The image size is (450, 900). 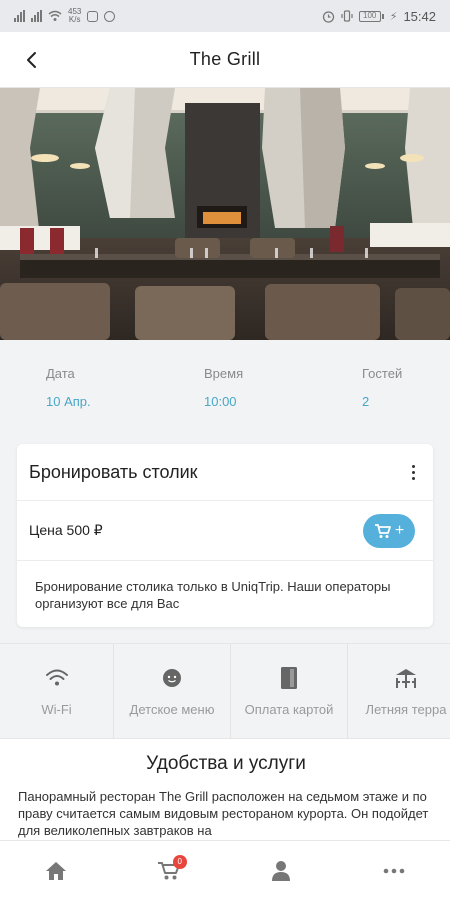 What do you see at coordinates (172, 709) in the screenshot?
I see `amenity-label: Детское меню` at bounding box center [172, 709].